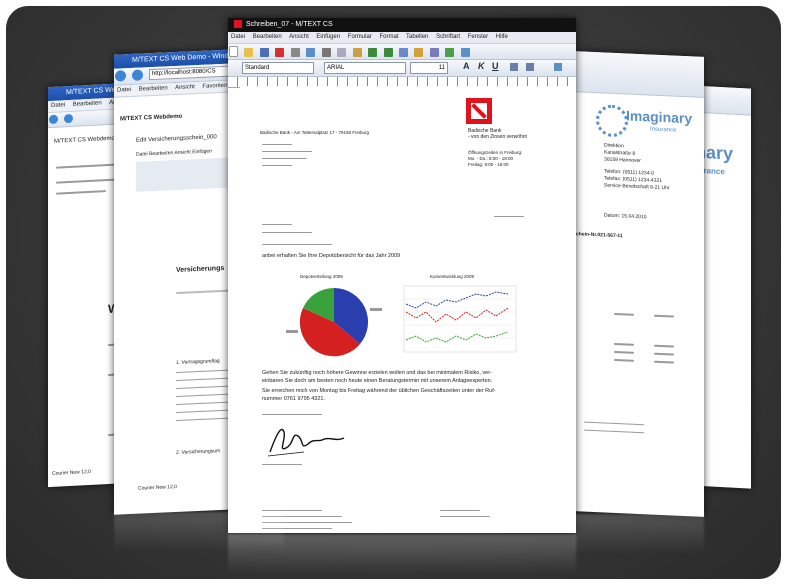 The image size is (787, 585). What do you see at coordinates (448, 37) in the screenshot?
I see `menu-schriftart: Schriftart` at bounding box center [448, 37].